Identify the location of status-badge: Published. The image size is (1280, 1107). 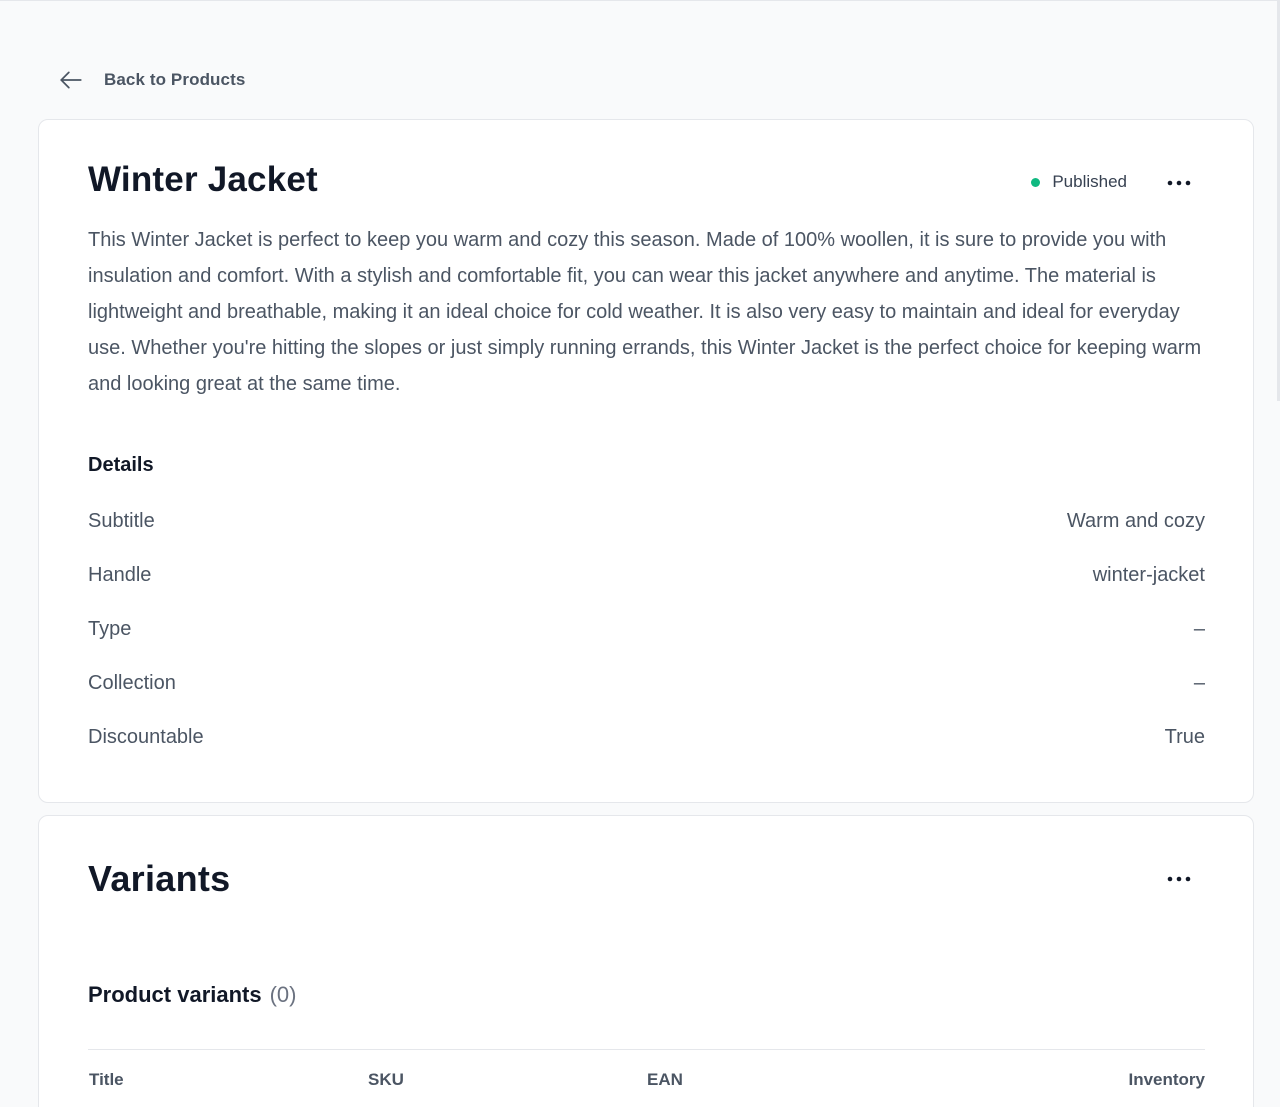
(1079, 182).